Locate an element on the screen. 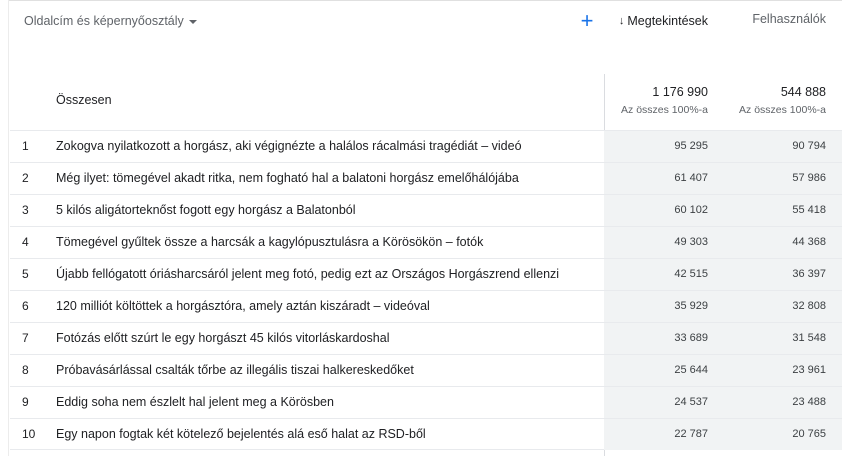 This screenshot has width=850, height=456. row-users: 55 418 is located at coordinates (809, 210).